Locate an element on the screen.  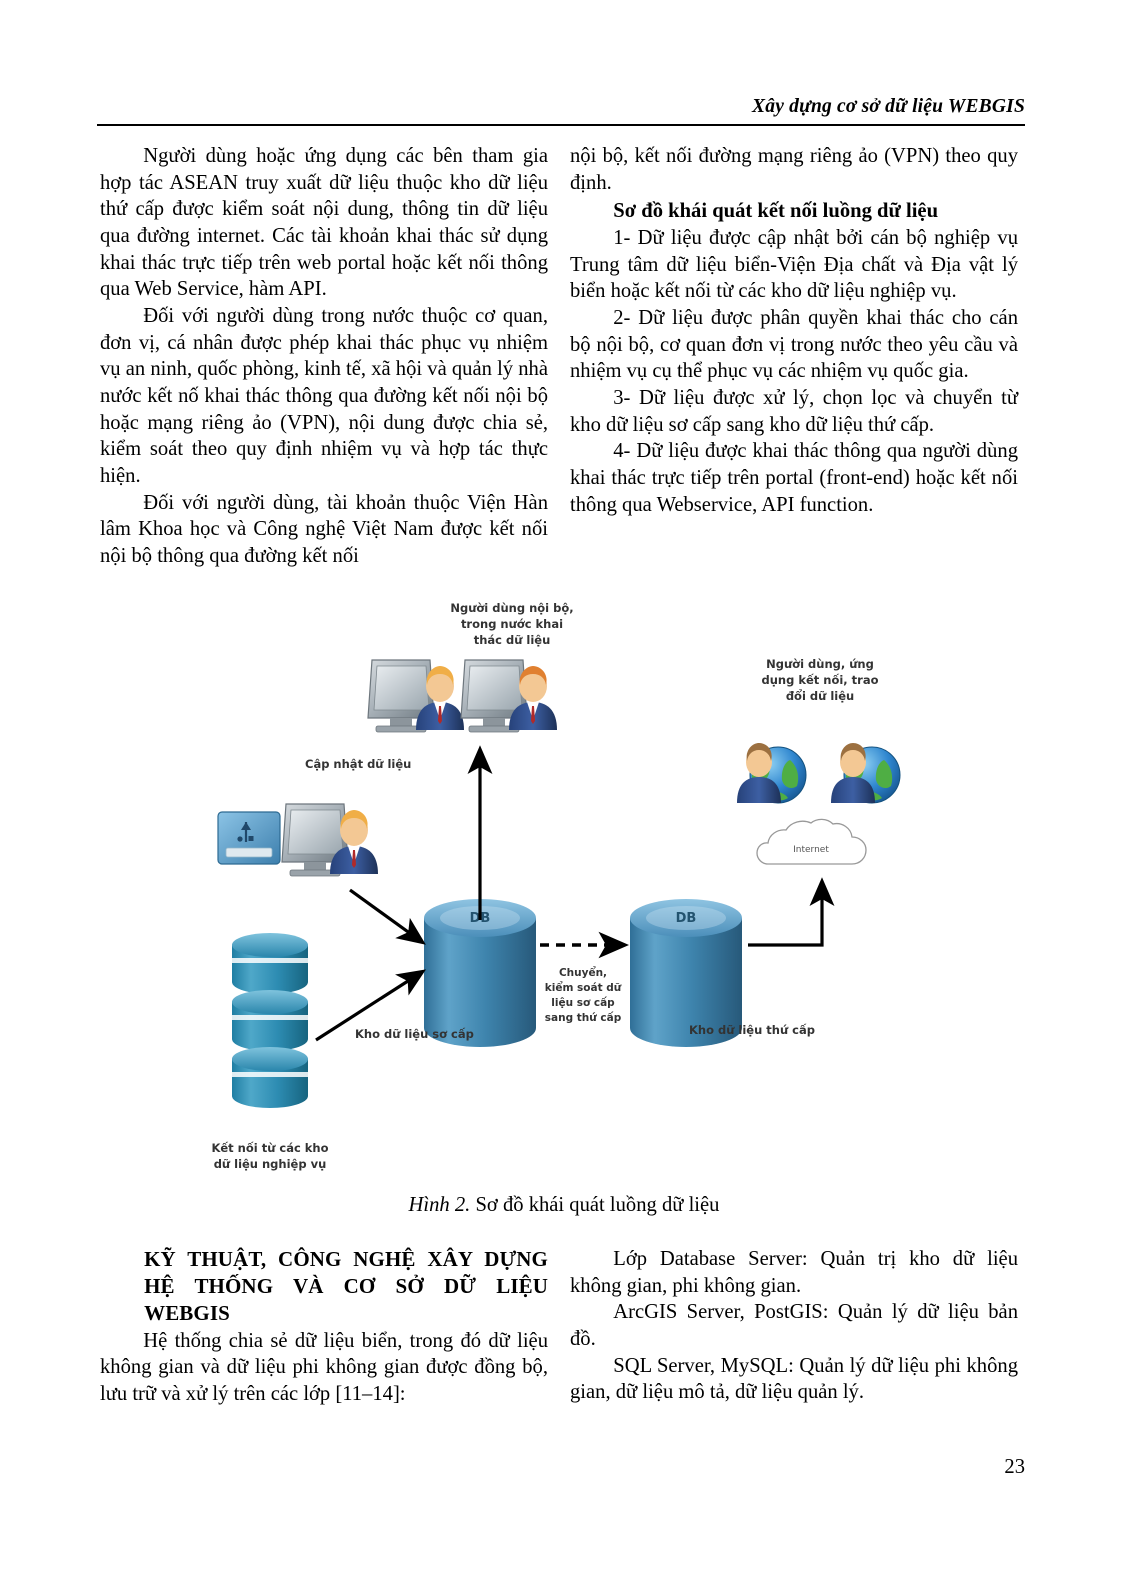
arrow-secondary-to-internet is located at coordinates (791, 912).